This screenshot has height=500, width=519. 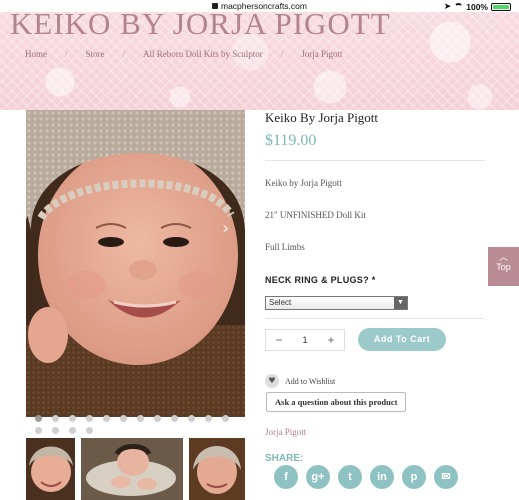 I want to click on thumbnail-2-image, so click(x=132, y=469).